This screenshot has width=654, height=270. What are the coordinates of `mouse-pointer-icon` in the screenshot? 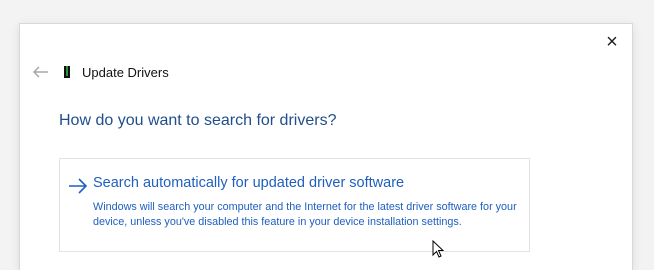 It's located at (438, 249).